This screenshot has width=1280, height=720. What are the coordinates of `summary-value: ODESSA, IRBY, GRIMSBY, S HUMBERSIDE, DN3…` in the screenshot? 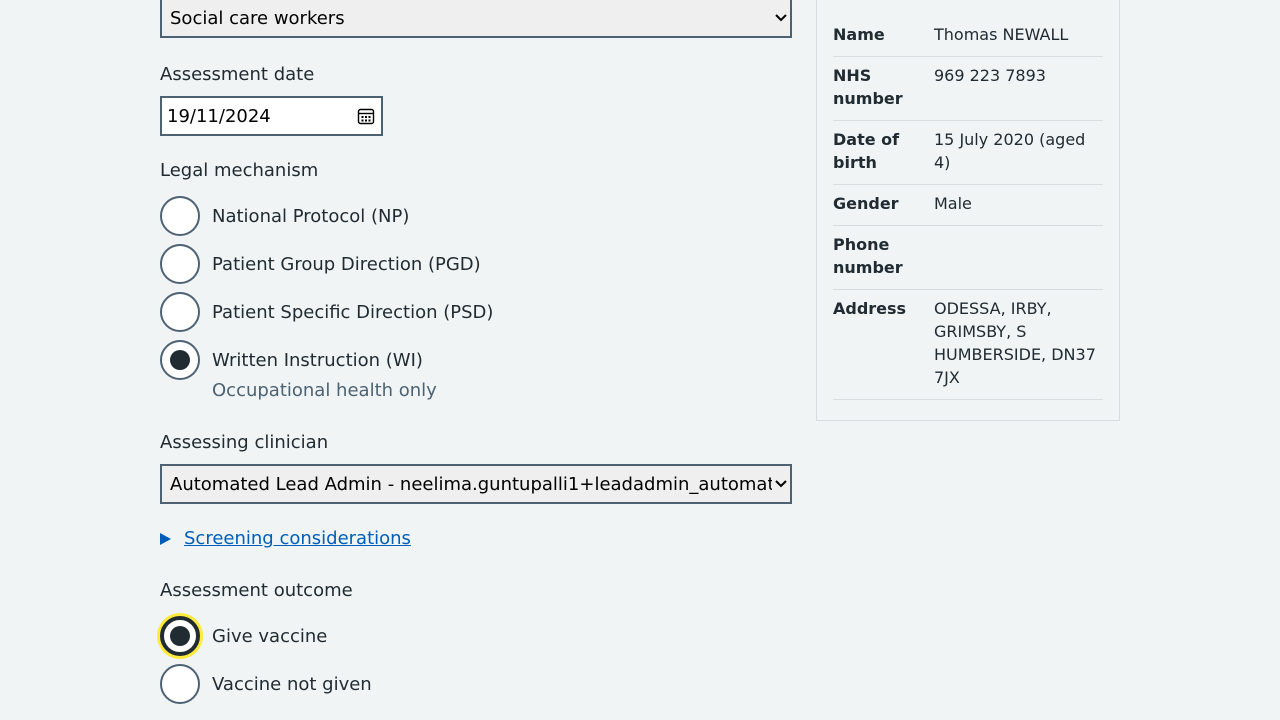 It's located at (1015, 343).